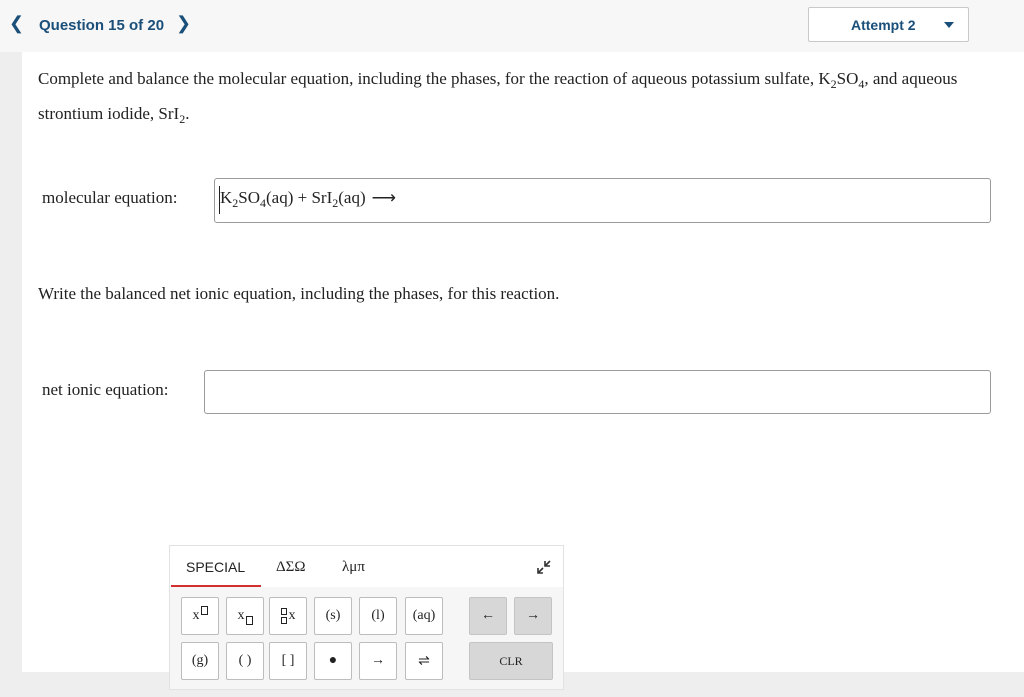 The image size is (1024, 697). Describe the element at coordinates (949, 25) in the screenshot. I see `caret-down-icon` at that location.